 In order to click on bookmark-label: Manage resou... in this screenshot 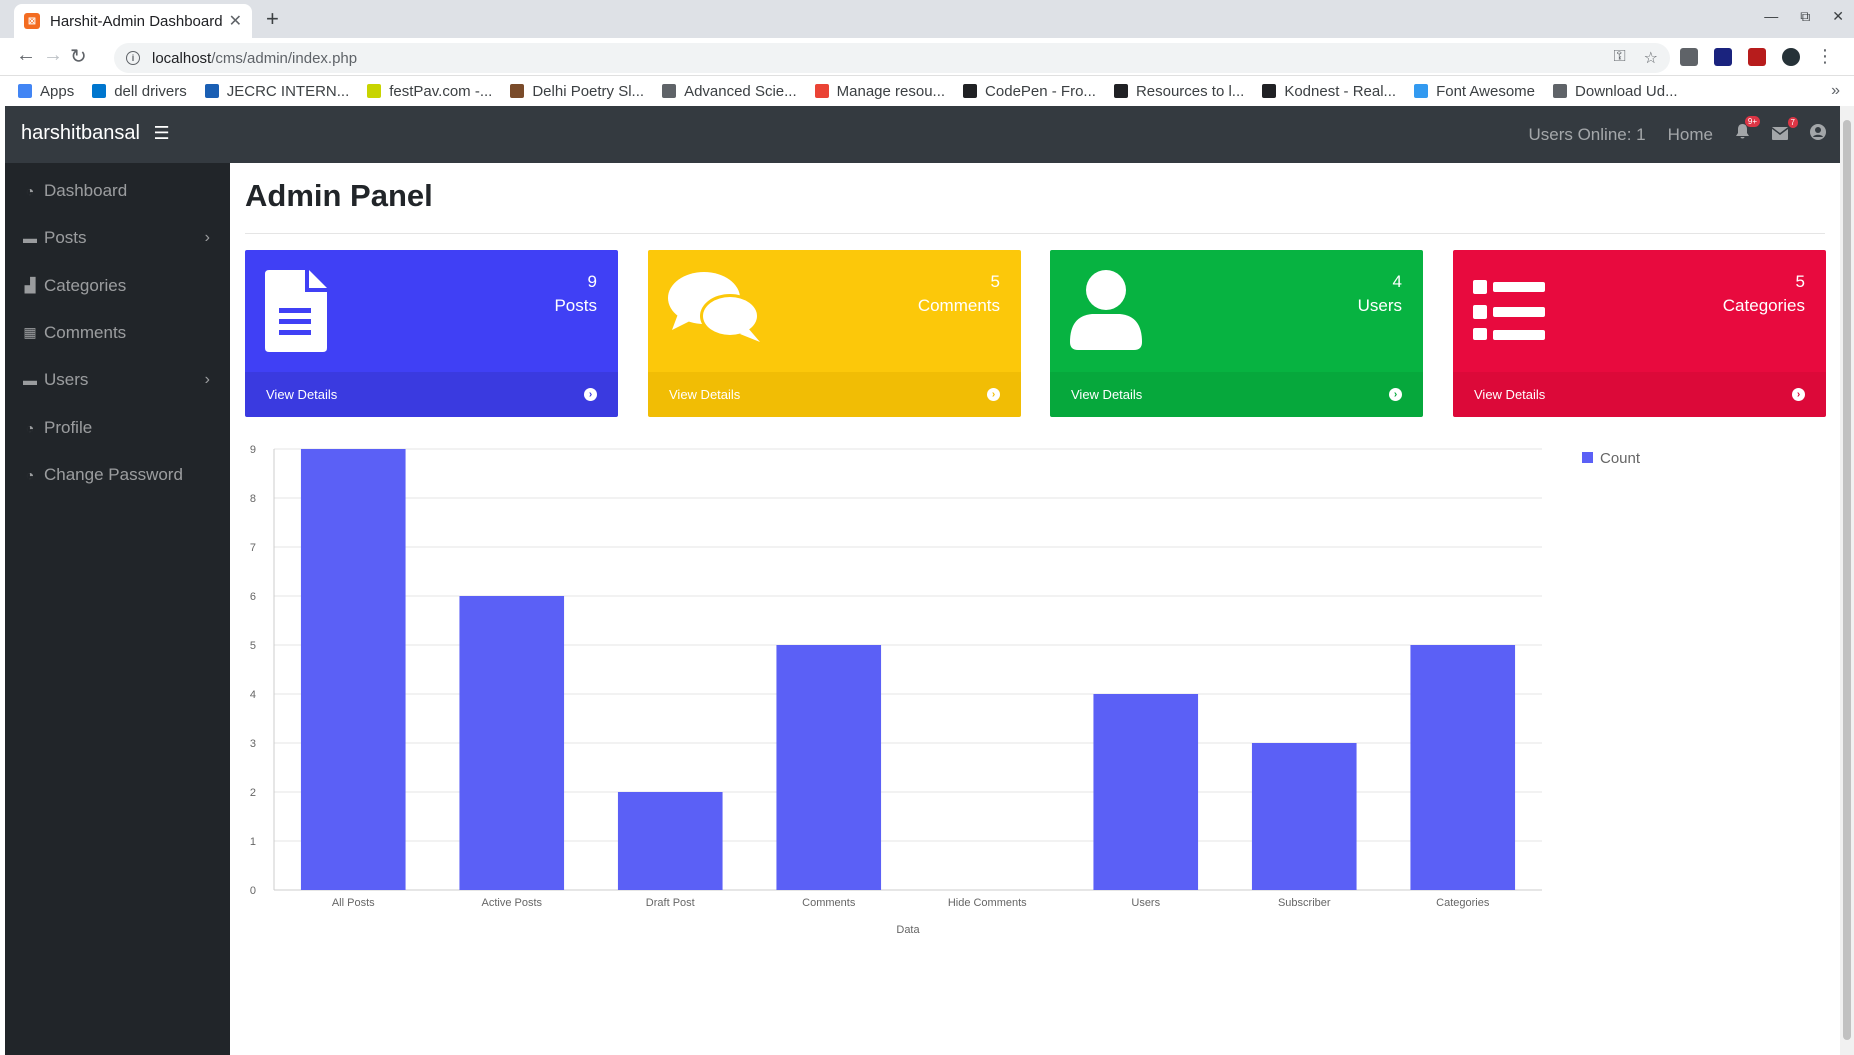, I will do `click(891, 91)`.